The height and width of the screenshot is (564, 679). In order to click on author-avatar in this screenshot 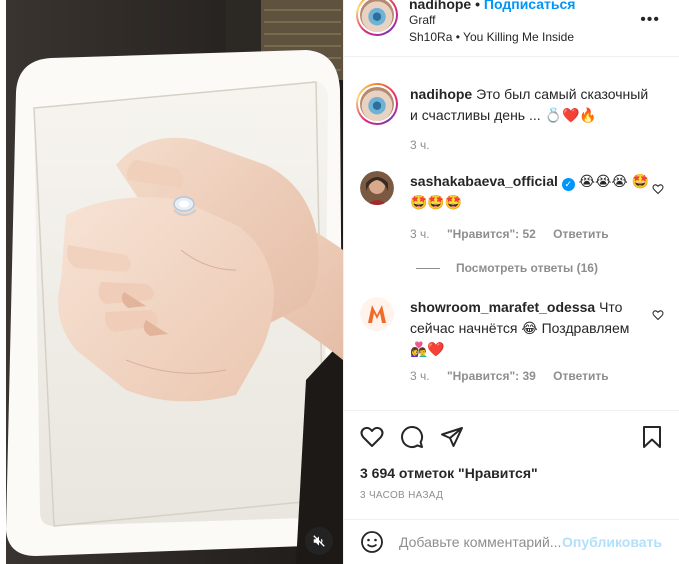, I will do `click(377, 18)`.